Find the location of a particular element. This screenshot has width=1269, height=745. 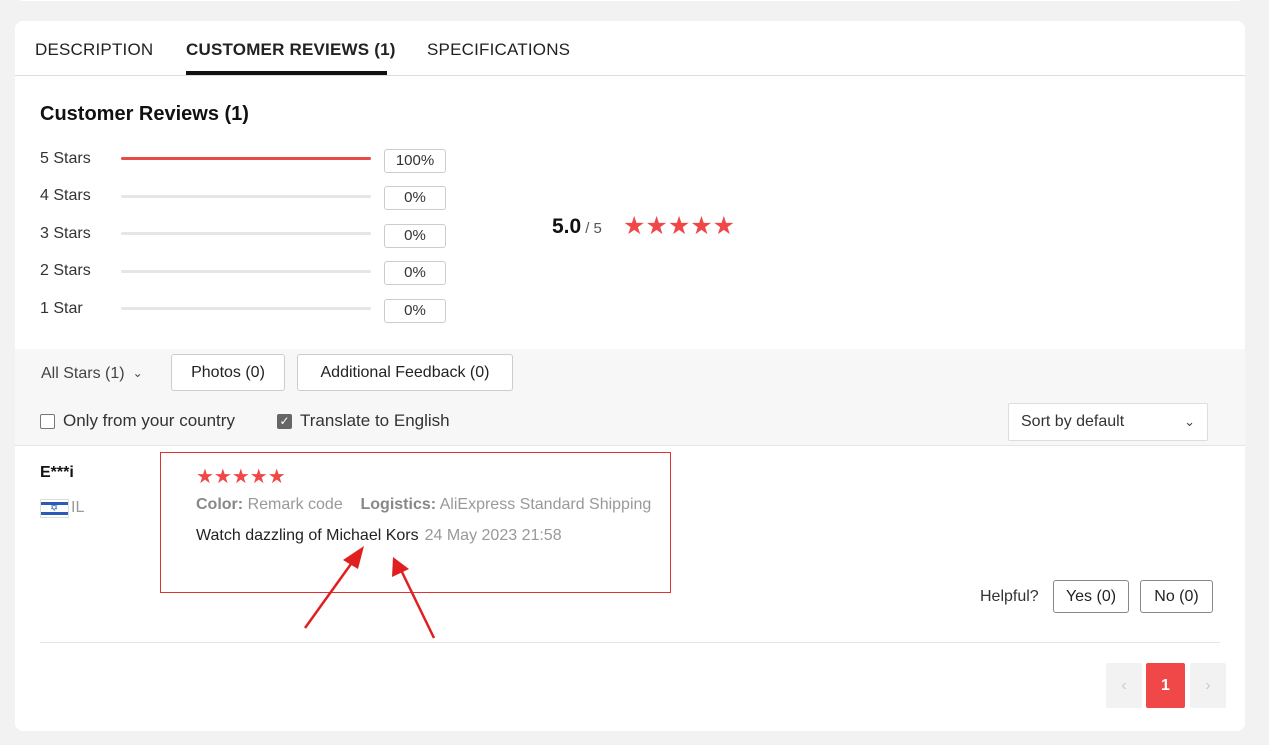

rating-percent-2: 0% is located at coordinates (415, 273).